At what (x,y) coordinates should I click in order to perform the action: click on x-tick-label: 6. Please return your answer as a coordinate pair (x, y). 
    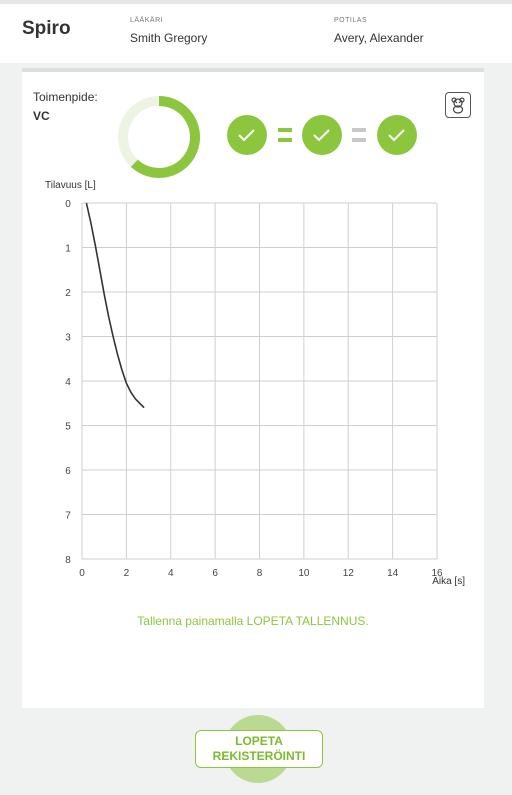
    Looking at the image, I should click on (215, 573).